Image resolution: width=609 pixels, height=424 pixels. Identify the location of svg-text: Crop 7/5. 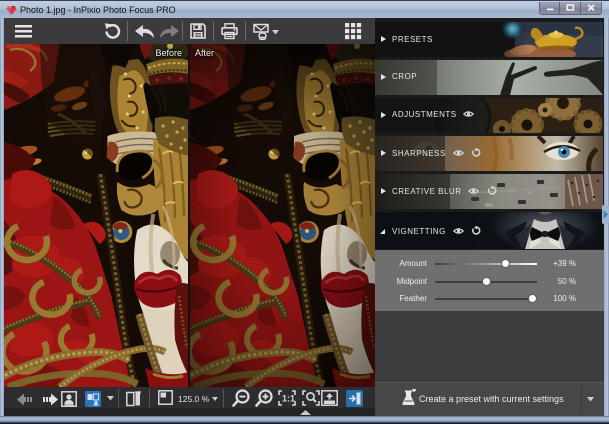
(451, 84).